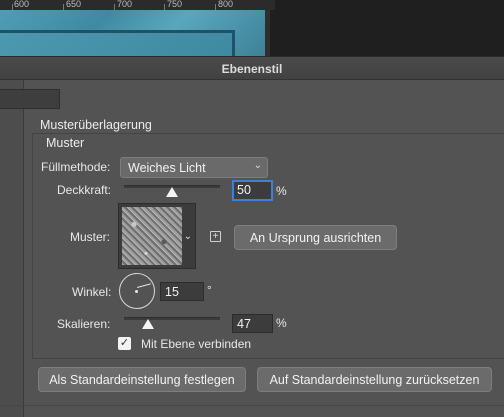 The height and width of the screenshot is (417, 504). What do you see at coordinates (74, 4) in the screenshot?
I see `ruler-label: 650` at bounding box center [74, 4].